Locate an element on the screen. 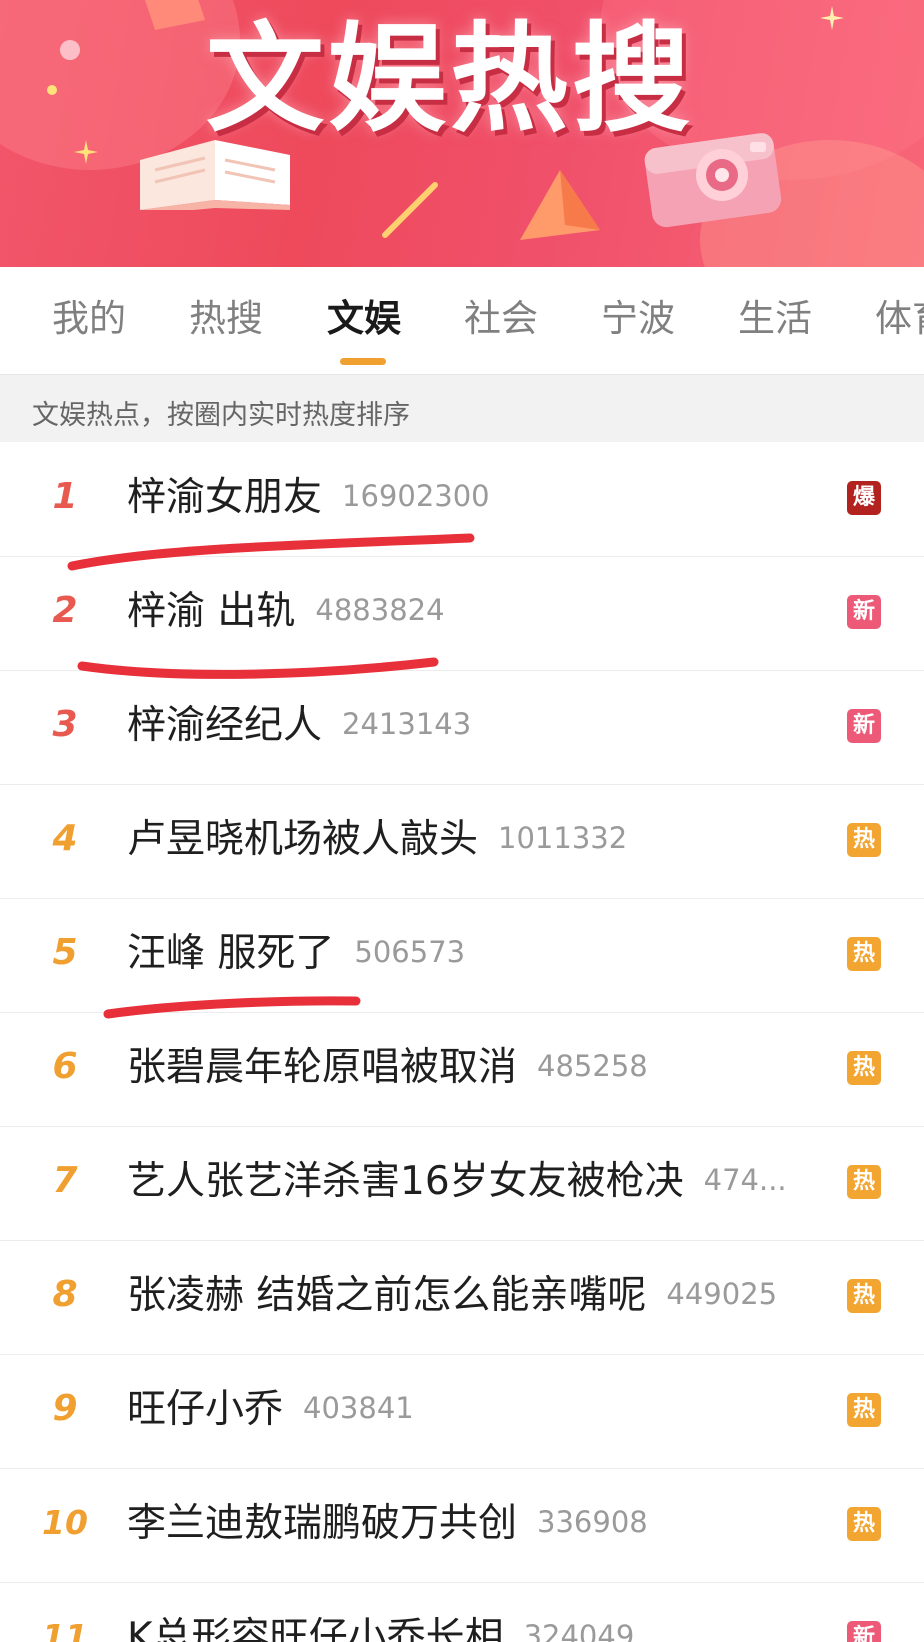 This screenshot has width=924, height=1642. topic-title: 张凌赫 结婚之前怎么能亲嘴呢 449025 is located at coordinates (452, 1295).